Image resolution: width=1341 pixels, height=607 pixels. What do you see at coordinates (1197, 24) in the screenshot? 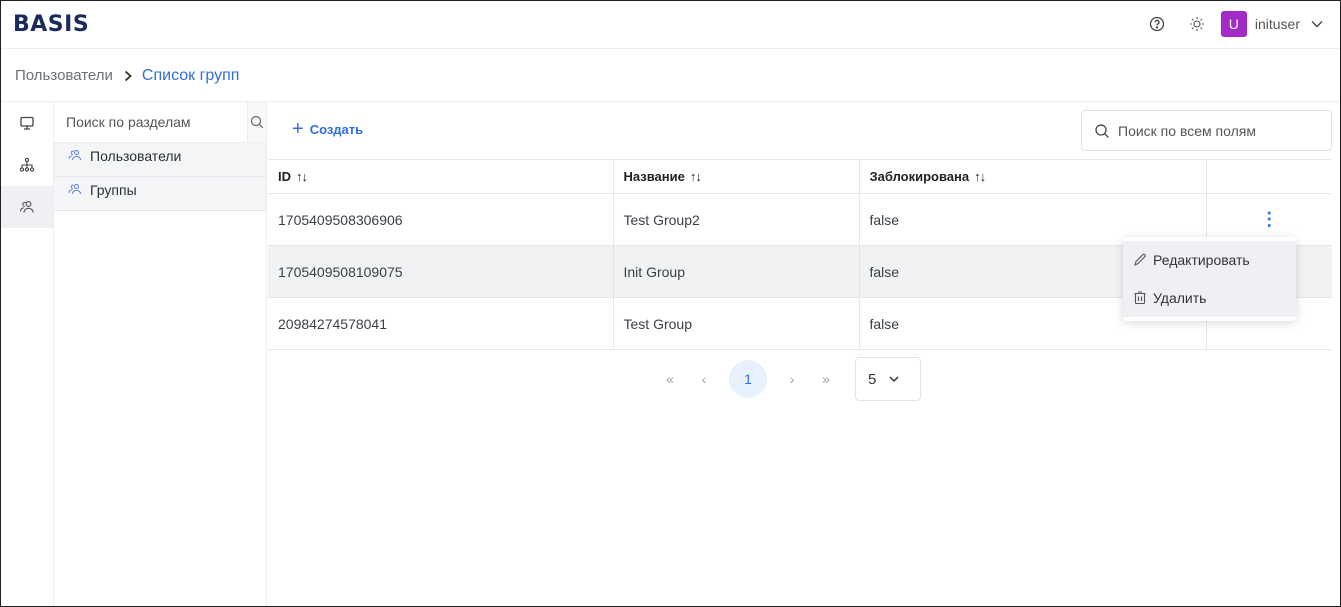
I see `sun-icon` at bounding box center [1197, 24].